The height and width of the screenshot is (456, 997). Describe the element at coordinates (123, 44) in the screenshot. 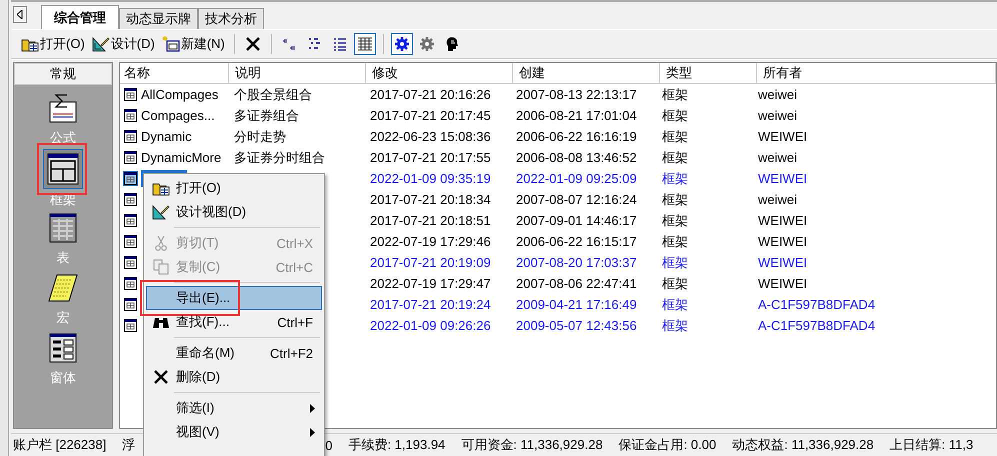

I see `toolbar-button: 设计(D)` at that location.